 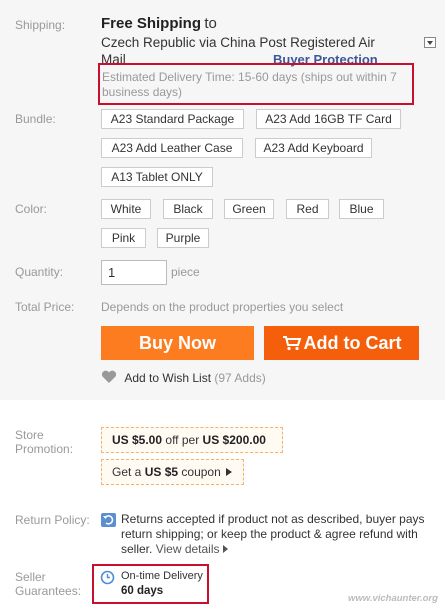 I want to click on color-option-white: White, so click(x=126, y=209).